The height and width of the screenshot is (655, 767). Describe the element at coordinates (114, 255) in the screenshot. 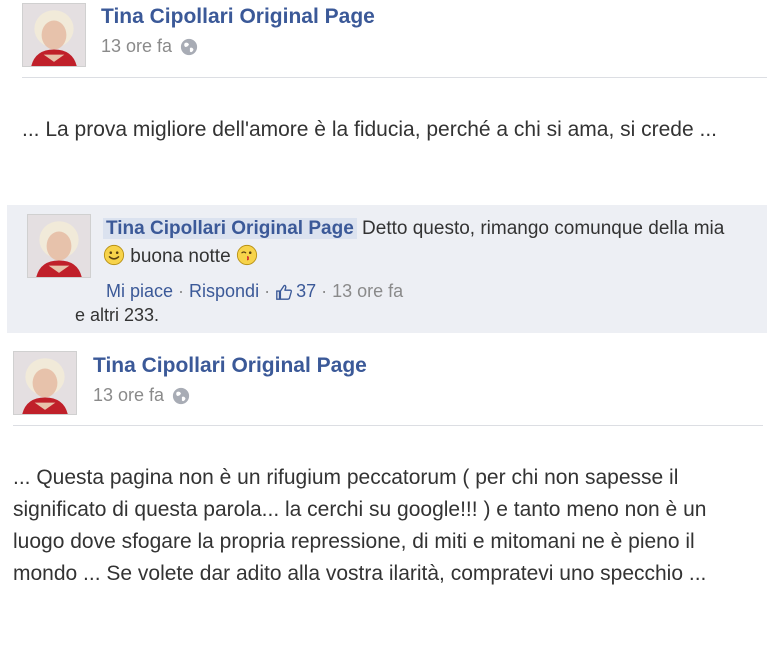

I see `smiley-icon` at that location.